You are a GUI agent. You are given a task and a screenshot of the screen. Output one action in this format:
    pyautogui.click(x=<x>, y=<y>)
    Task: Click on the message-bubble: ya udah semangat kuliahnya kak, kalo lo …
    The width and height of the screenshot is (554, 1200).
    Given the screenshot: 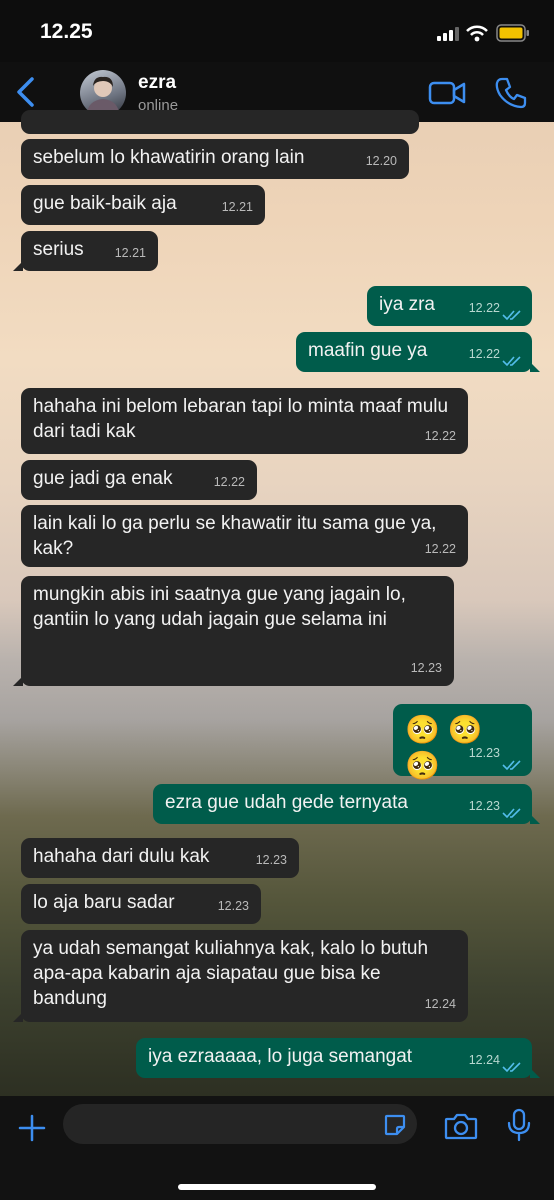 What is the action you would take?
    pyautogui.click(x=240, y=976)
    